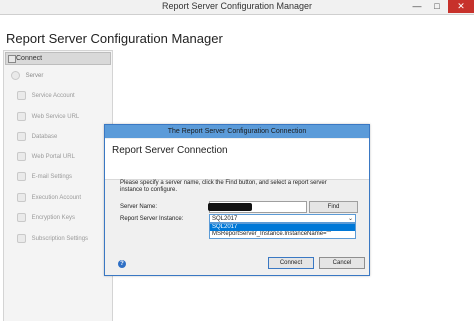 The height and width of the screenshot is (321, 474). Describe the element at coordinates (34, 76) in the screenshot. I see `sidebar-item-label: Server` at that location.